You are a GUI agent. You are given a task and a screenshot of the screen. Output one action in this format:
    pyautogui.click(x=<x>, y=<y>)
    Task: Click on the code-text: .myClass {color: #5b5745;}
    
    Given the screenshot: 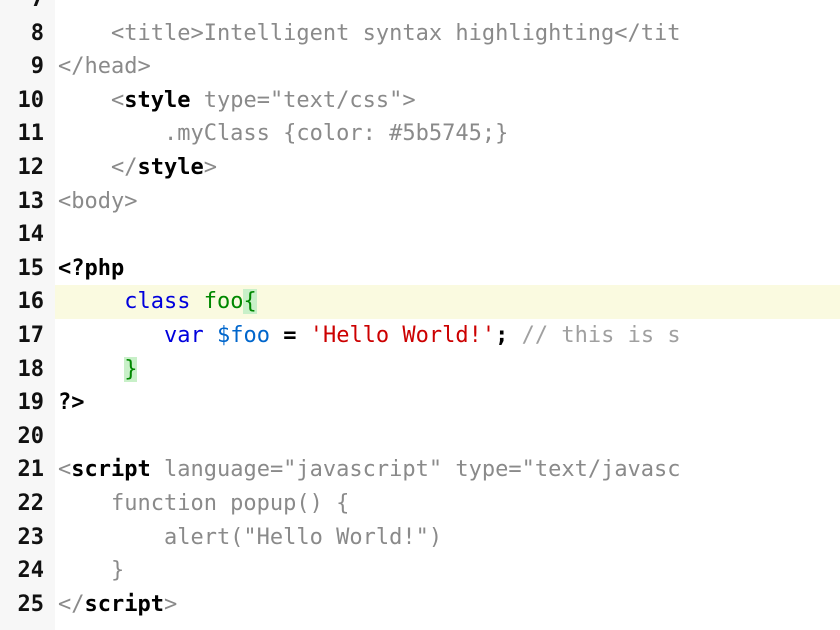 What is the action you would take?
    pyautogui.click(x=283, y=134)
    